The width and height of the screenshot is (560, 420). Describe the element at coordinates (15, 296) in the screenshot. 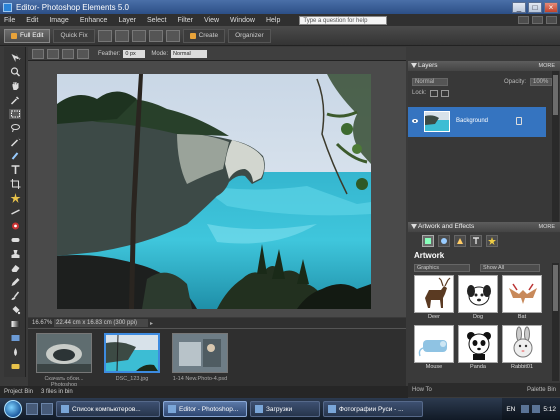

I see `brush-tool-icon` at that location.